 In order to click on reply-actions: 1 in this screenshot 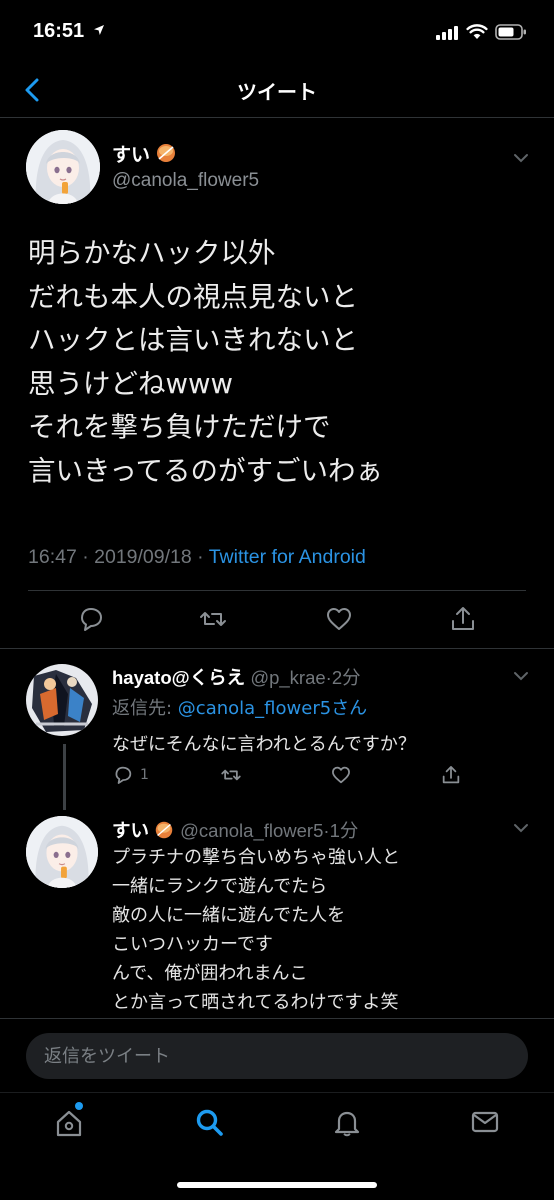, I will do `click(277, 777)`.